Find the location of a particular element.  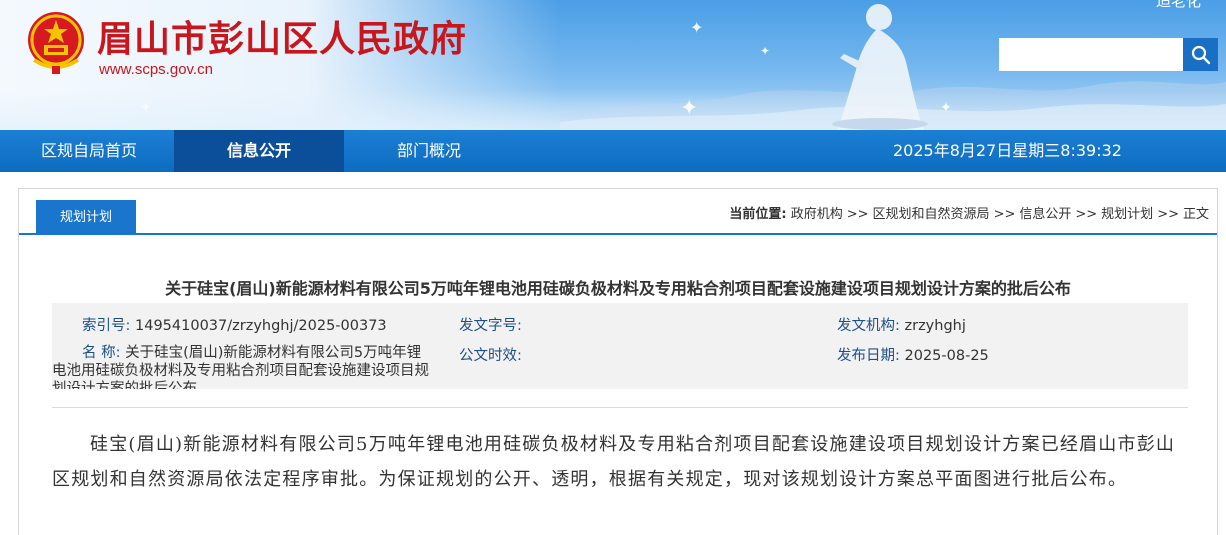

breadcrumb-item-bureau: 区规划和自然资源局 is located at coordinates (931, 214).